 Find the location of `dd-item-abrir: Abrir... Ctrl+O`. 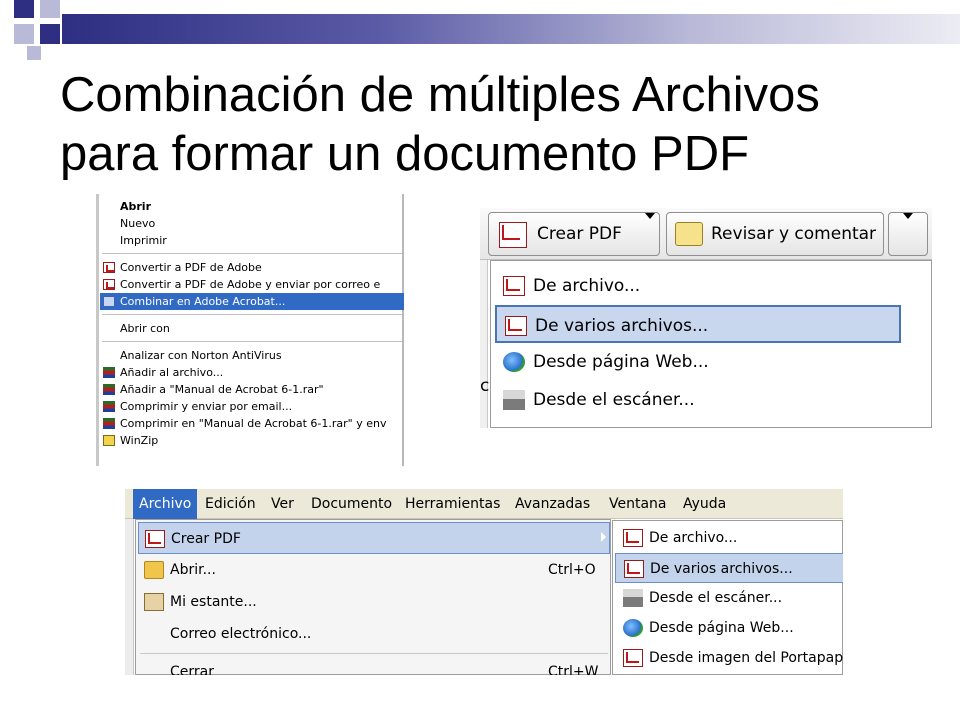

dd-item-abrir: Abrir... Ctrl+O is located at coordinates (374, 570).